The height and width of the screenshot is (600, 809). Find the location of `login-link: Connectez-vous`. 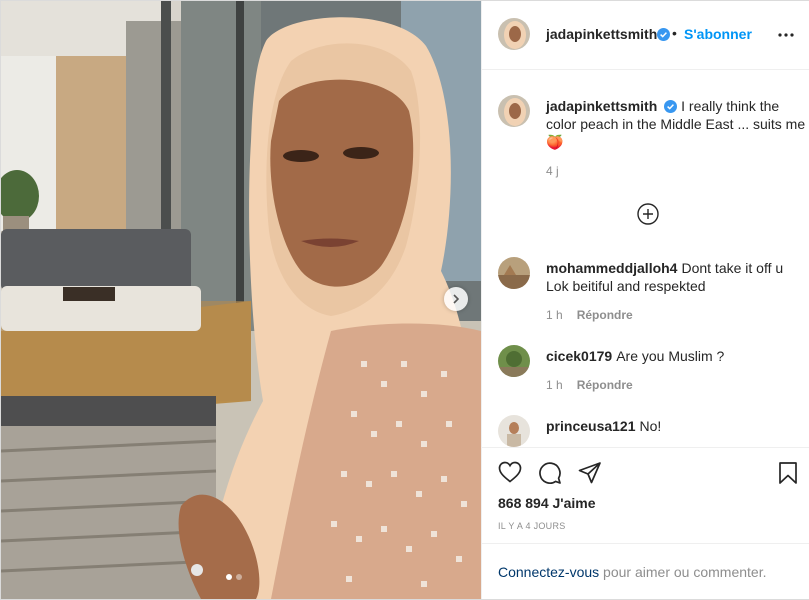

login-link: Connectez-vous is located at coordinates (548, 572).